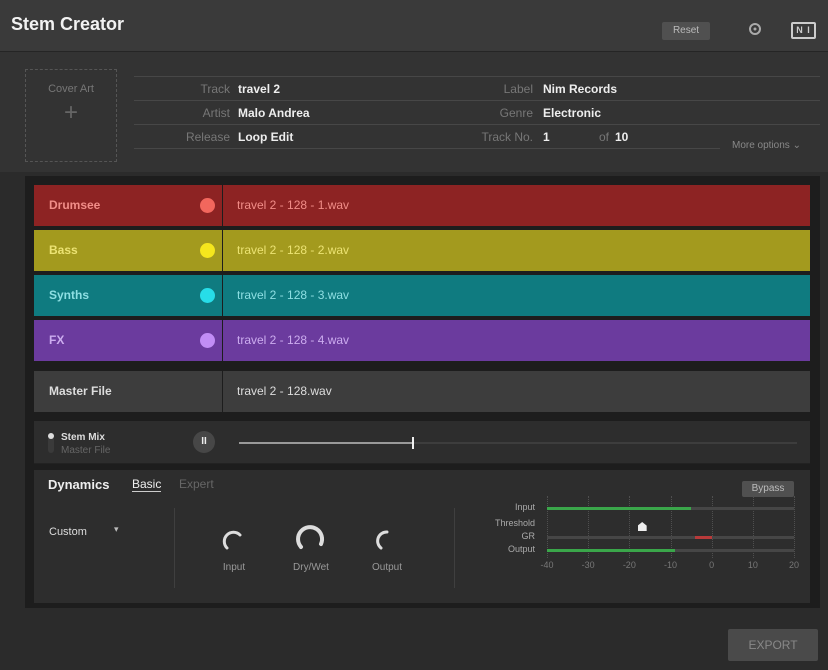  What do you see at coordinates (207, 137) in the screenshot?
I see `release-label: Release` at bounding box center [207, 137].